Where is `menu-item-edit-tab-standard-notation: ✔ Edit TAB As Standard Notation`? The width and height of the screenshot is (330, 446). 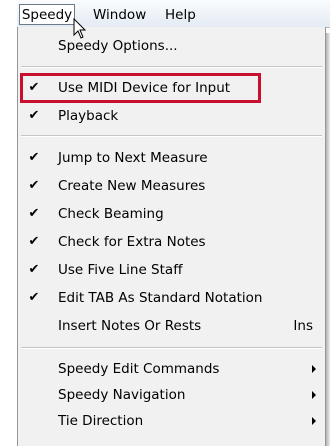
menu-item-edit-tab-standard-notation: ✔ Edit TAB As Standard Notation is located at coordinates (171, 298).